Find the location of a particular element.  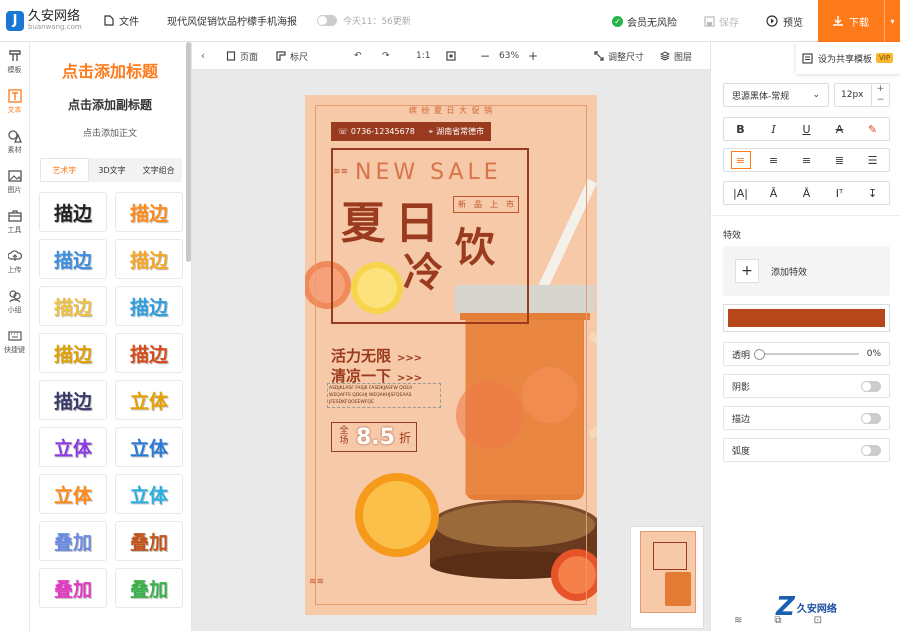

horizontal-text-icon: ↧ is located at coordinates (873, 193).